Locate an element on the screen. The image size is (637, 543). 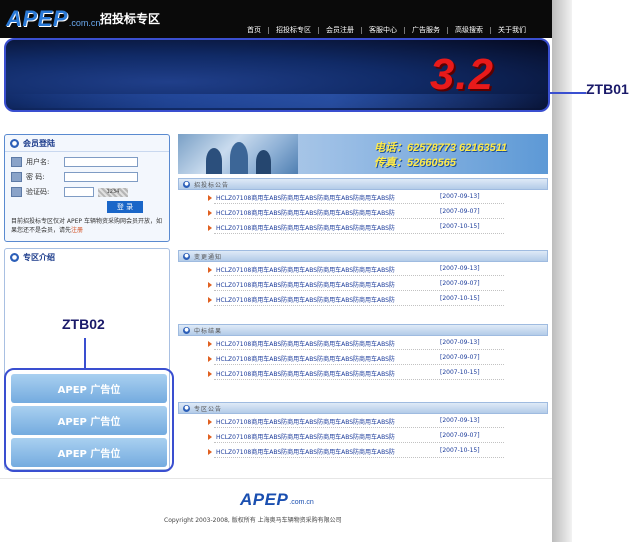
intro-panel-title: ● 专区介绍 is located at coordinates (87, 257).